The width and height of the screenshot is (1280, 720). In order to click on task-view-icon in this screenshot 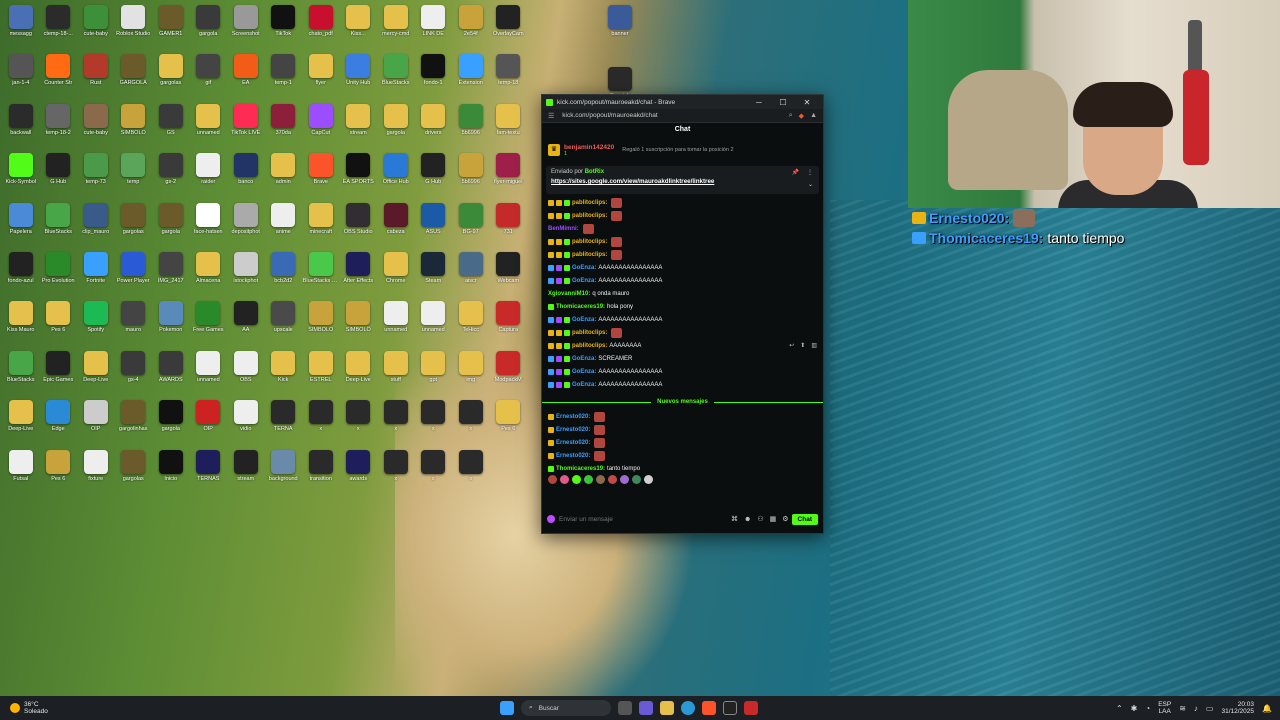, I will do `click(625, 708)`.